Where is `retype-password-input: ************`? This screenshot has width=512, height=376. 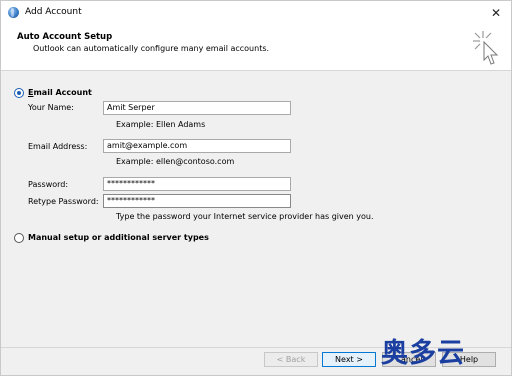
retype-password-input: ************ is located at coordinates (197, 201).